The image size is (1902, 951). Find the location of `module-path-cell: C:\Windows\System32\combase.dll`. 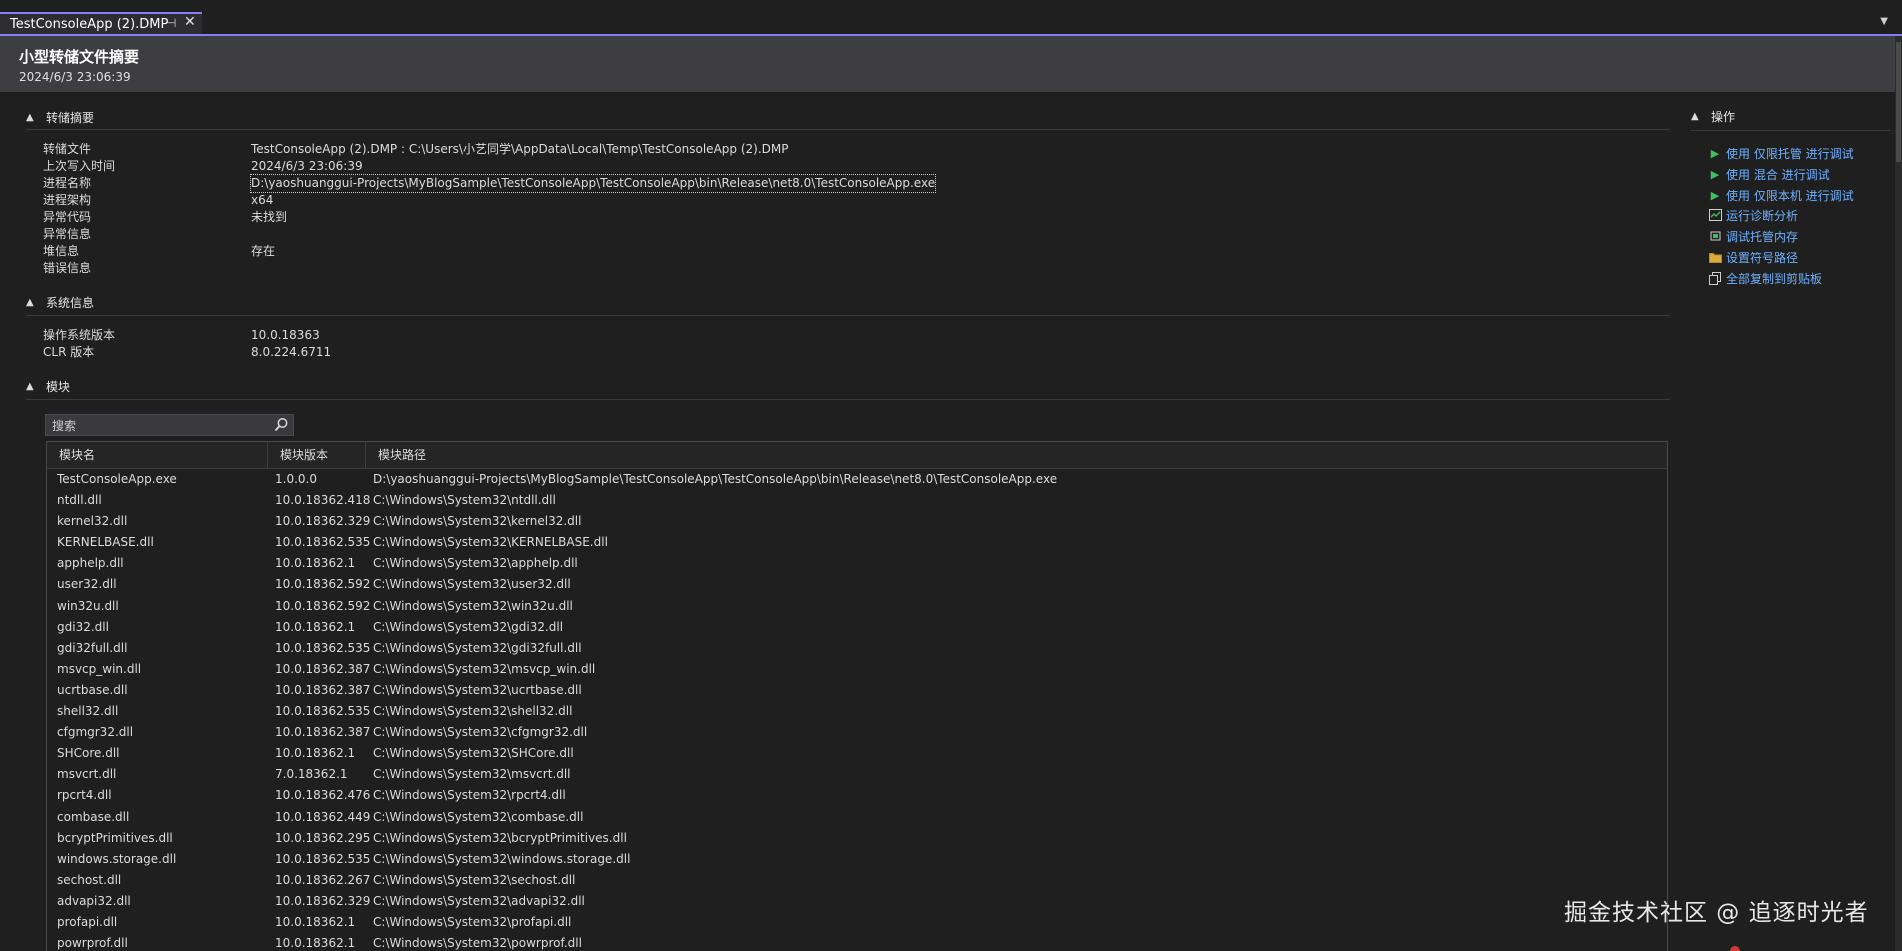

module-path-cell: C:\Windows\System32\combase.dll is located at coordinates (478, 816).